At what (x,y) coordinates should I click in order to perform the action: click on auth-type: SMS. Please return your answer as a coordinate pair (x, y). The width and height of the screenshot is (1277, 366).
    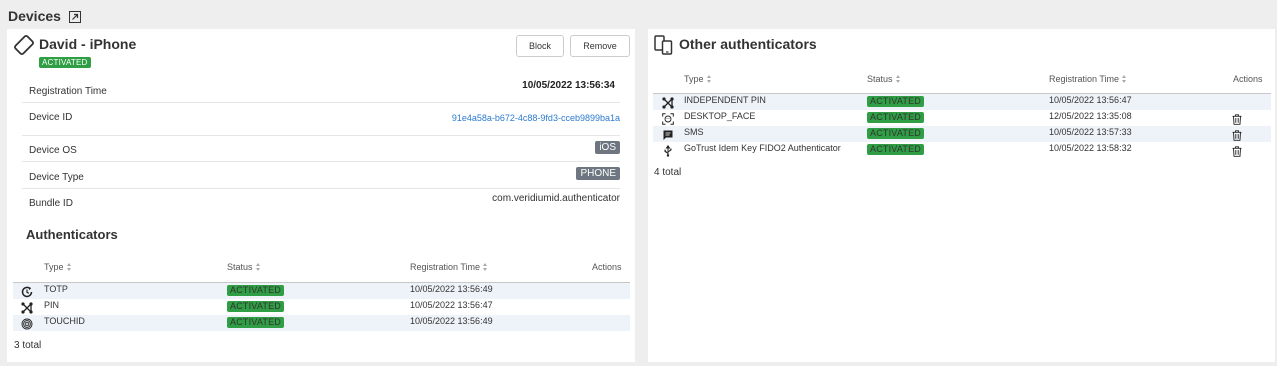
    Looking at the image, I should click on (694, 132).